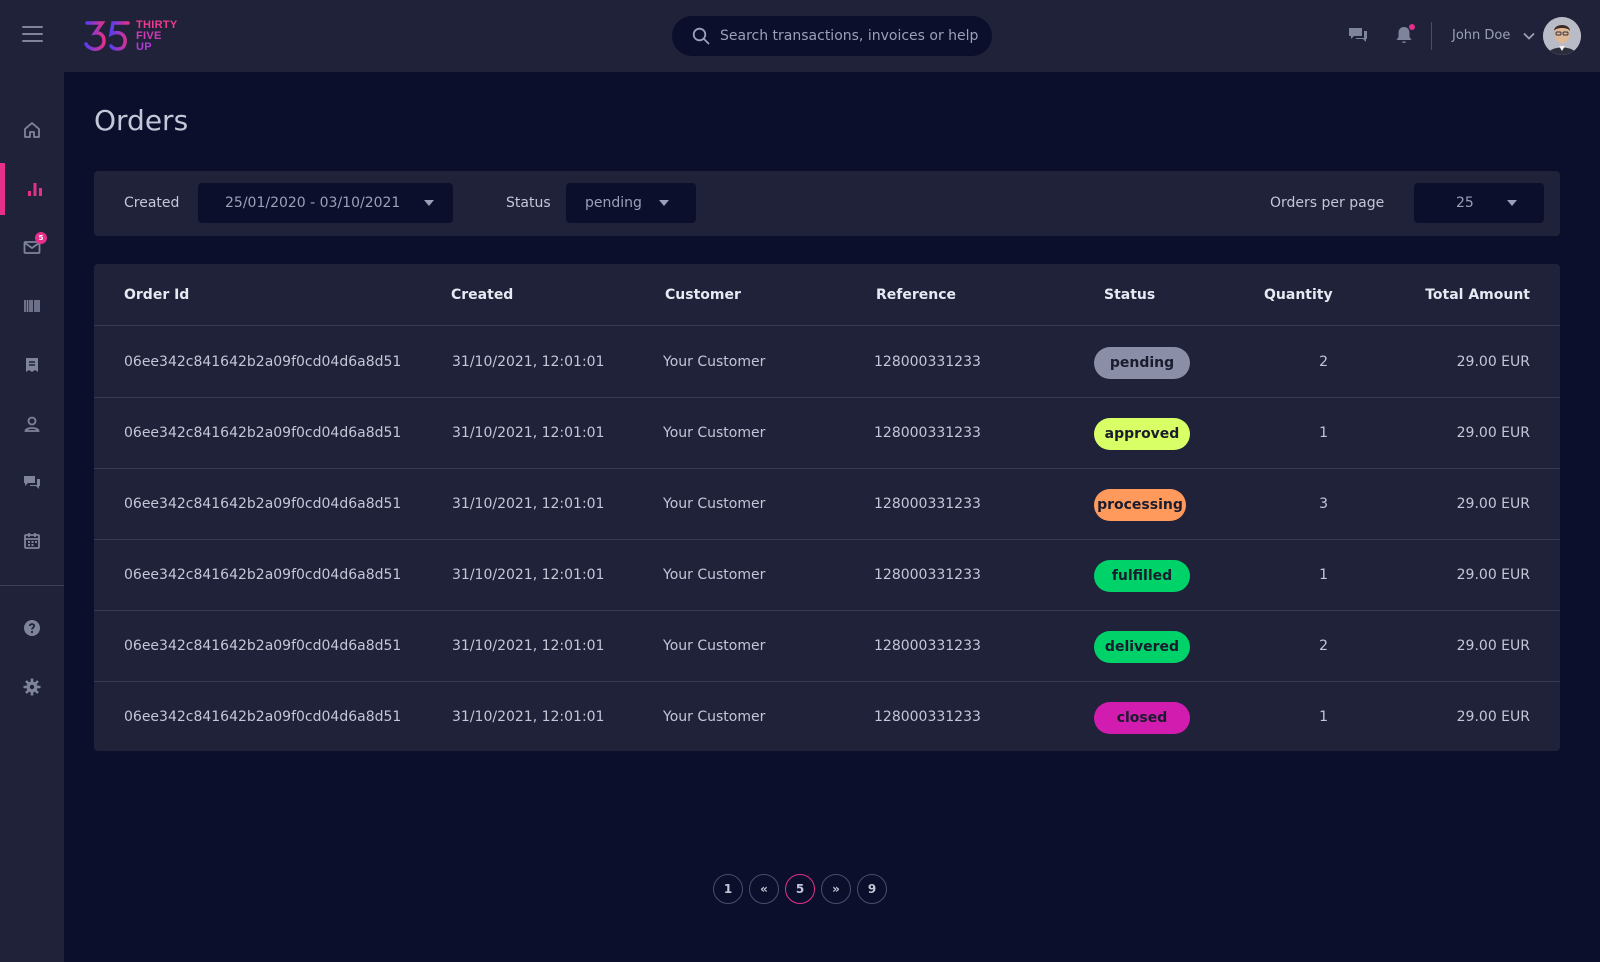 The width and height of the screenshot is (1600, 962). What do you see at coordinates (836, 889) in the screenshot?
I see `page-next-button: »` at bounding box center [836, 889].